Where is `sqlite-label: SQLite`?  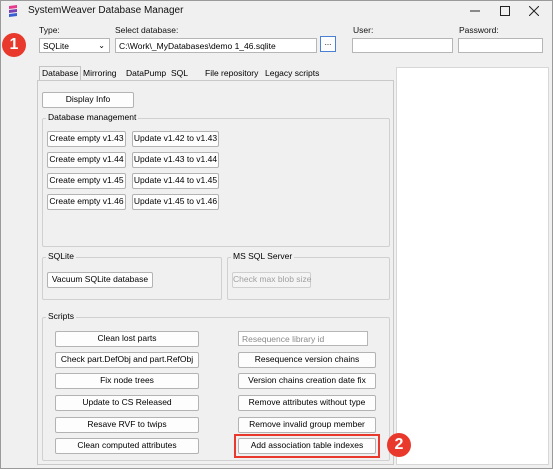
sqlite-label: SQLite is located at coordinates (61, 256).